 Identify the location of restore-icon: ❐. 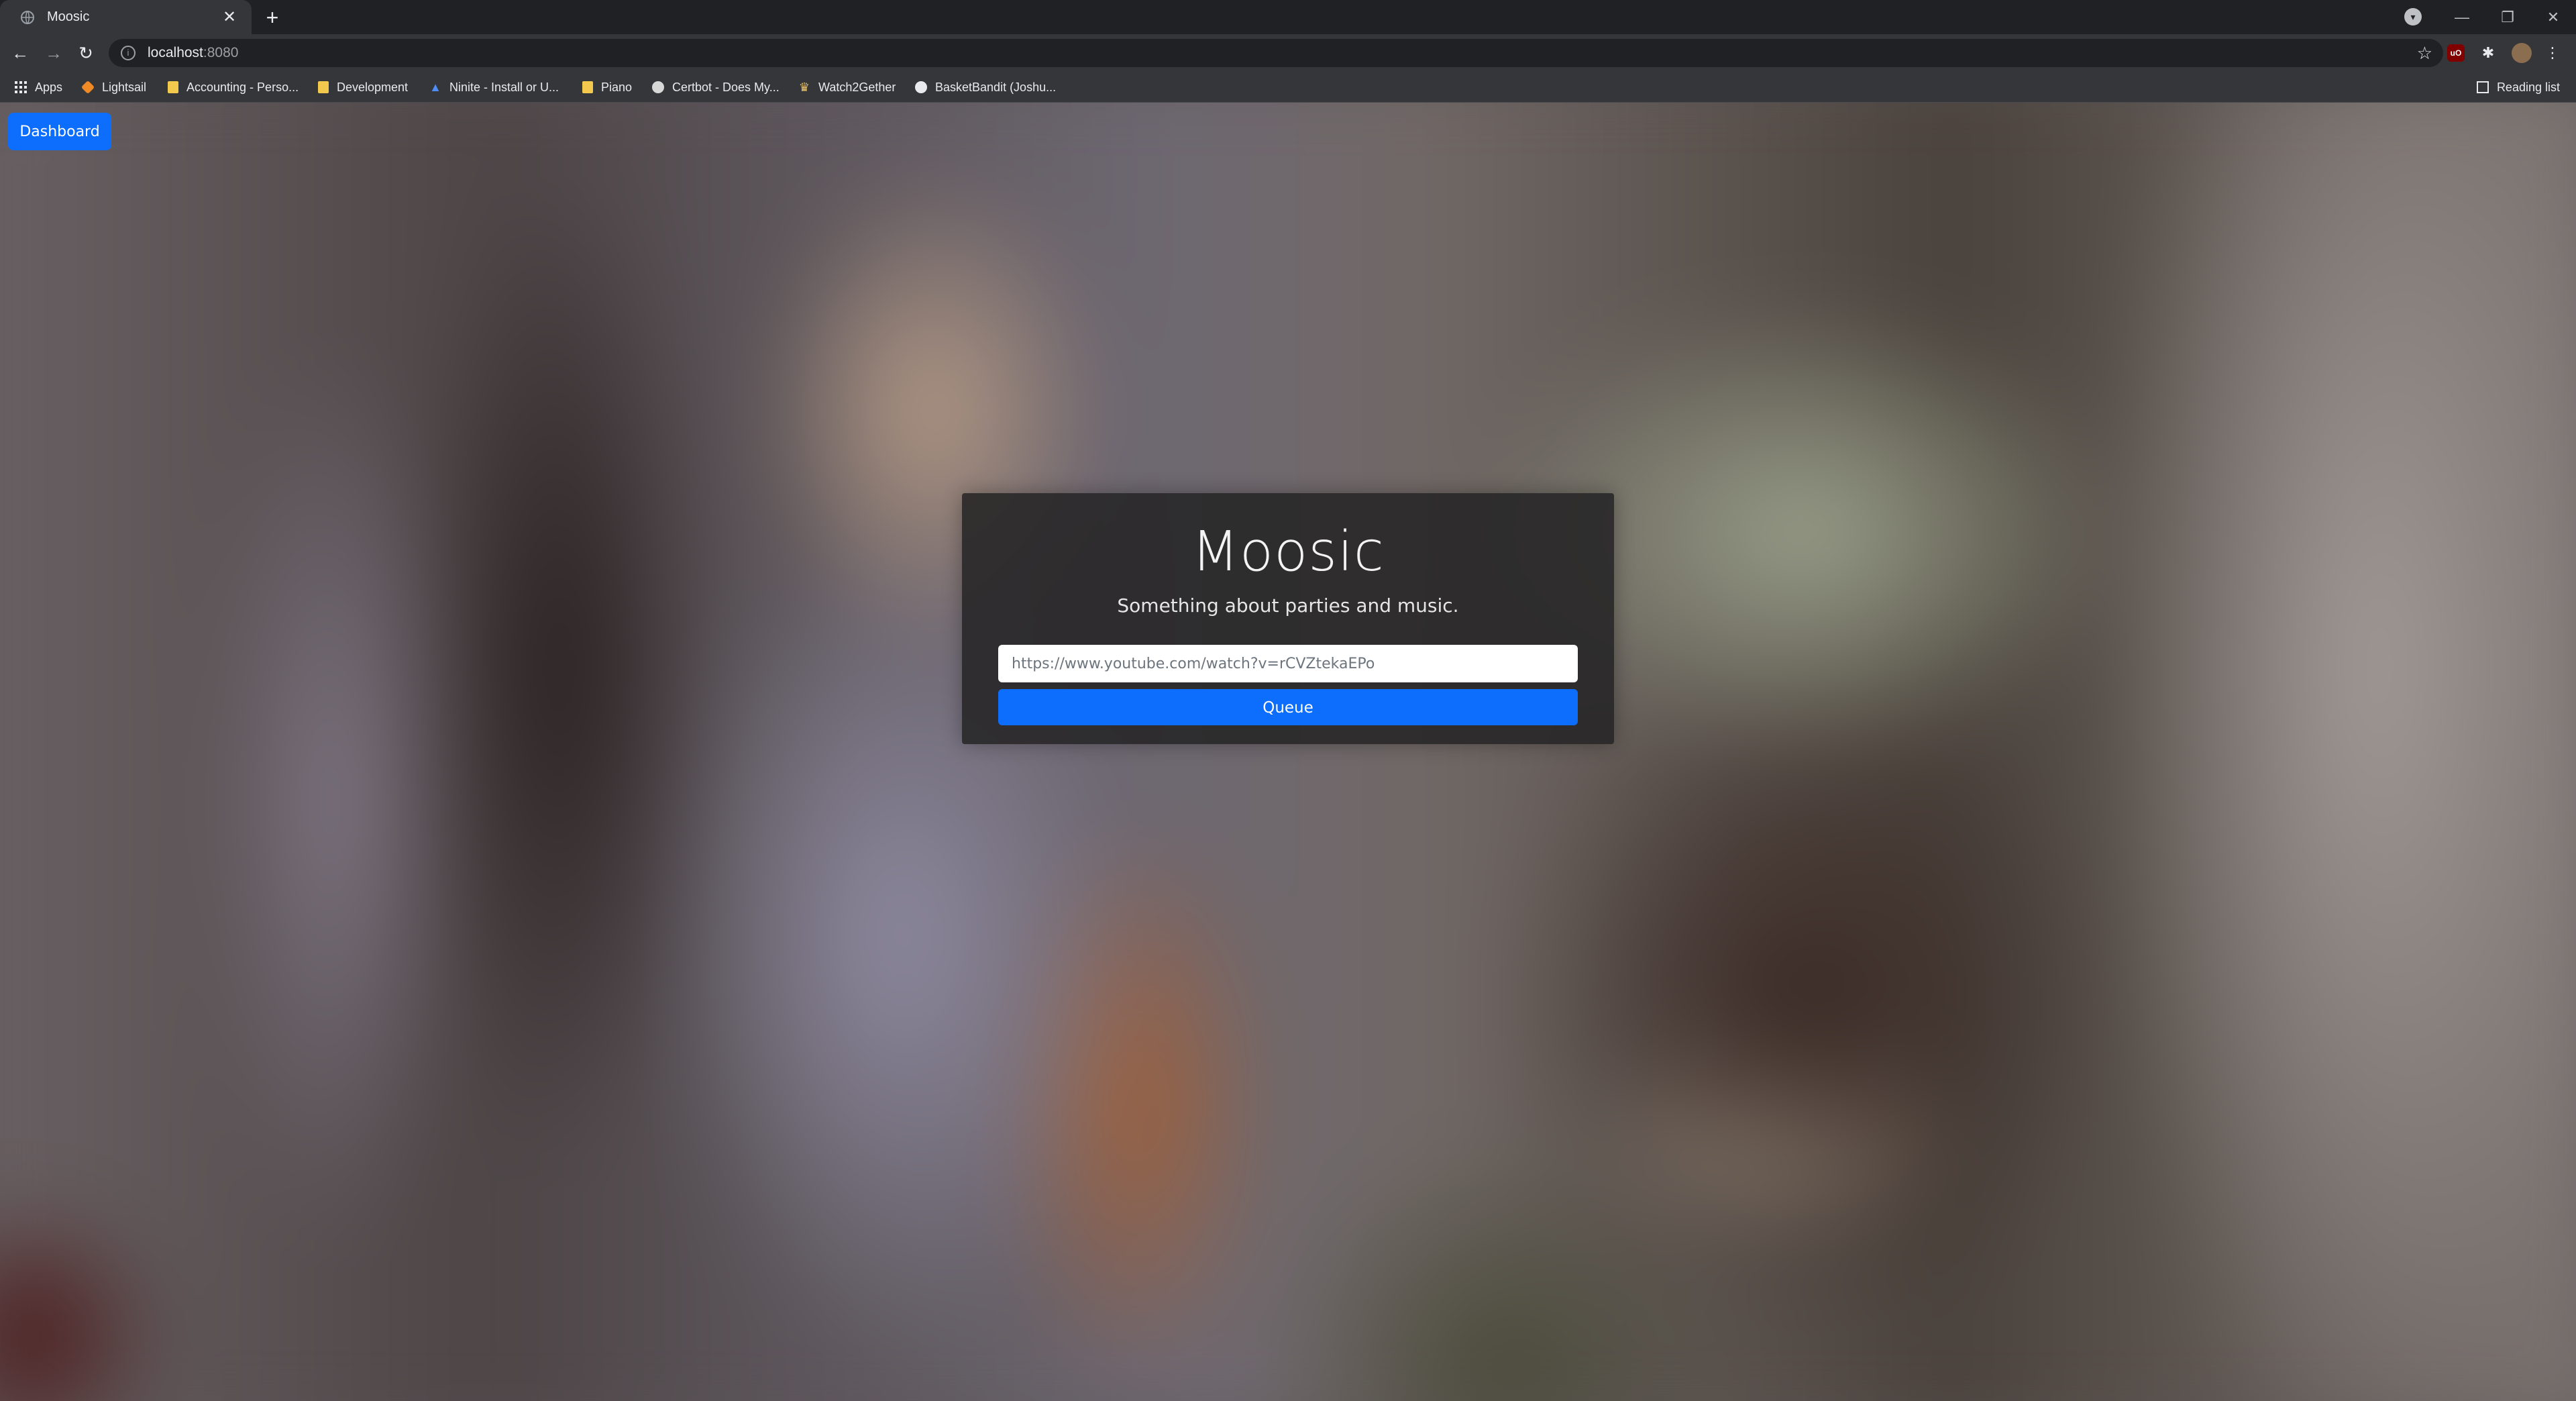
(2507, 17).